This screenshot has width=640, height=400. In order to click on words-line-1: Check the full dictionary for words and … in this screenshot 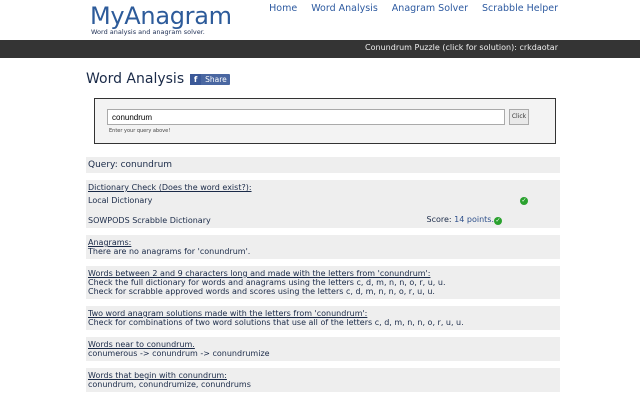, I will do `click(323, 282)`.